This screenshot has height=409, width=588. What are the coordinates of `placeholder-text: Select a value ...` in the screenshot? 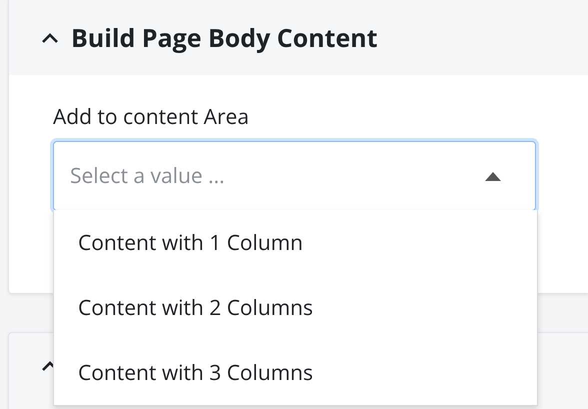 It's located at (147, 176).